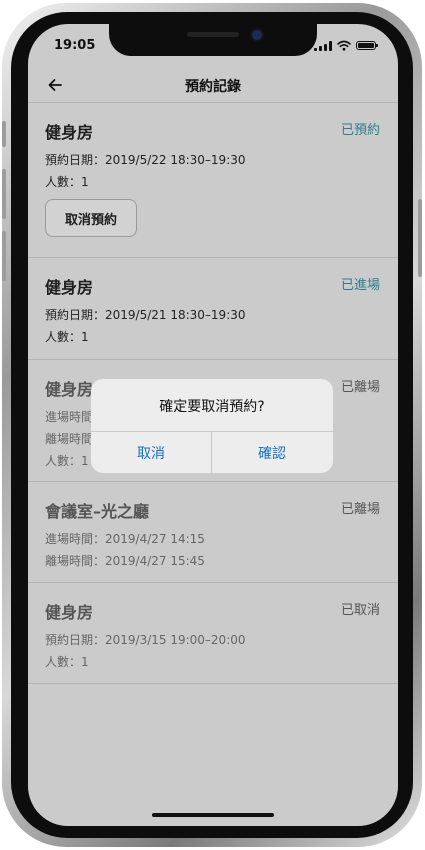 Image resolution: width=425 pixels, height=850 pixels. Describe the element at coordinates (212, 407) in the screenshot. I see `dialog-message: 確定要取消預約?` at that location.